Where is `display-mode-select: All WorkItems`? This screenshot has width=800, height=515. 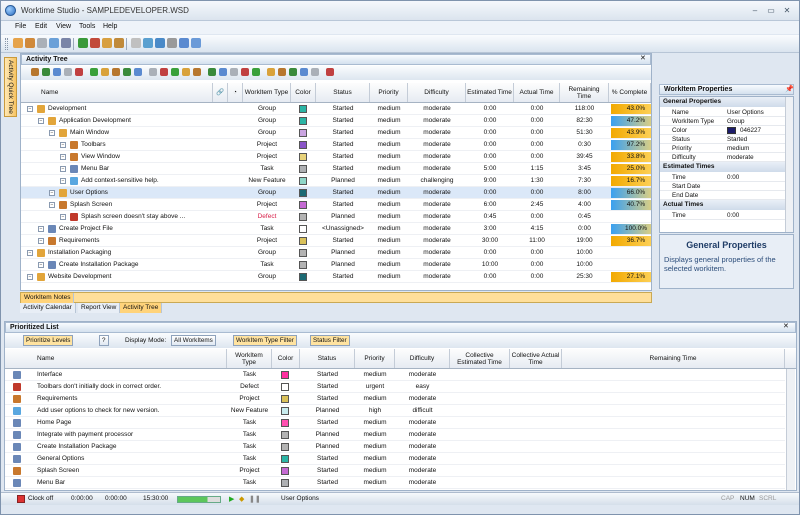 display-mode-select: All WorkItems is located at coordinates (193, 340).